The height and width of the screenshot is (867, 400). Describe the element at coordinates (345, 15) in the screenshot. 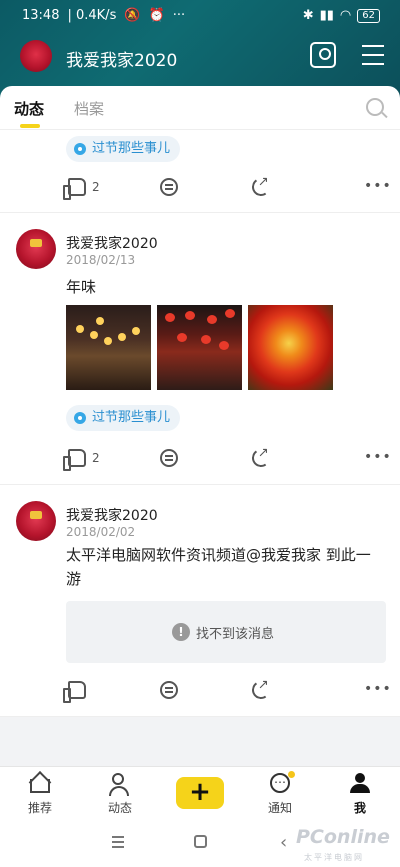

I see `wifi-icon: ◠` at that location.